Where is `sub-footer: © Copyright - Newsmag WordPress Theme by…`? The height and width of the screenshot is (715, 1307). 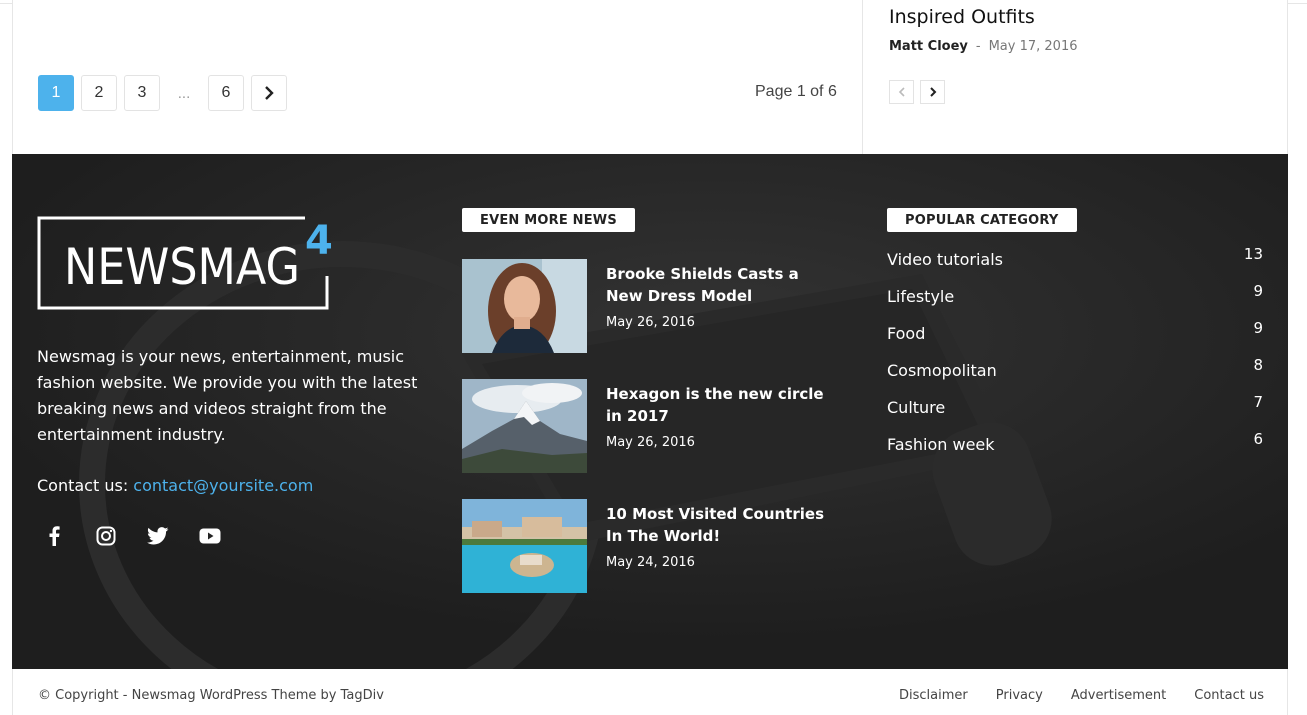 sub-footer: © Copyright - Newsmag WordPress Theme by… is located at coordinates (650, 692).